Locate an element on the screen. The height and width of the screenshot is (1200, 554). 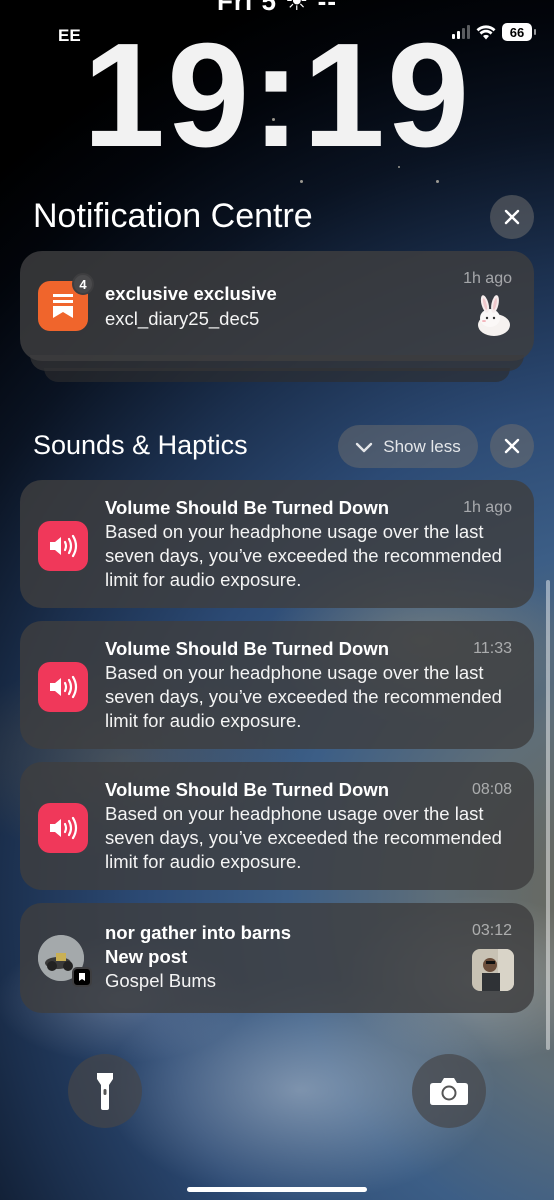
notification-count-badge: 4 is located at coordinates (83, 284).